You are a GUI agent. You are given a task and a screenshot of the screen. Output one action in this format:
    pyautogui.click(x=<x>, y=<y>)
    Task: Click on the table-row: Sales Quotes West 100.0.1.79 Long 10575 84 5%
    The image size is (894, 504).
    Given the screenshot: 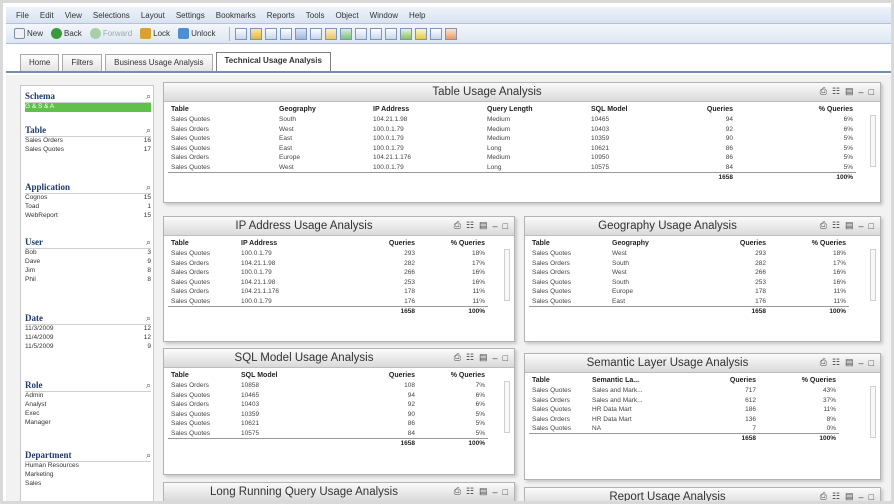 What is the action you would take?
    pyautogui.click(x=512, y=168)
    